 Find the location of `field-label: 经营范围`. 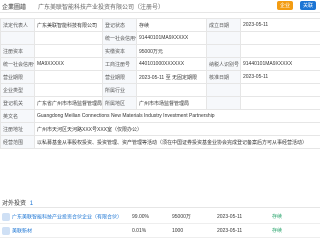

field-label: 经营范围 is located at coordinates (17, 142).